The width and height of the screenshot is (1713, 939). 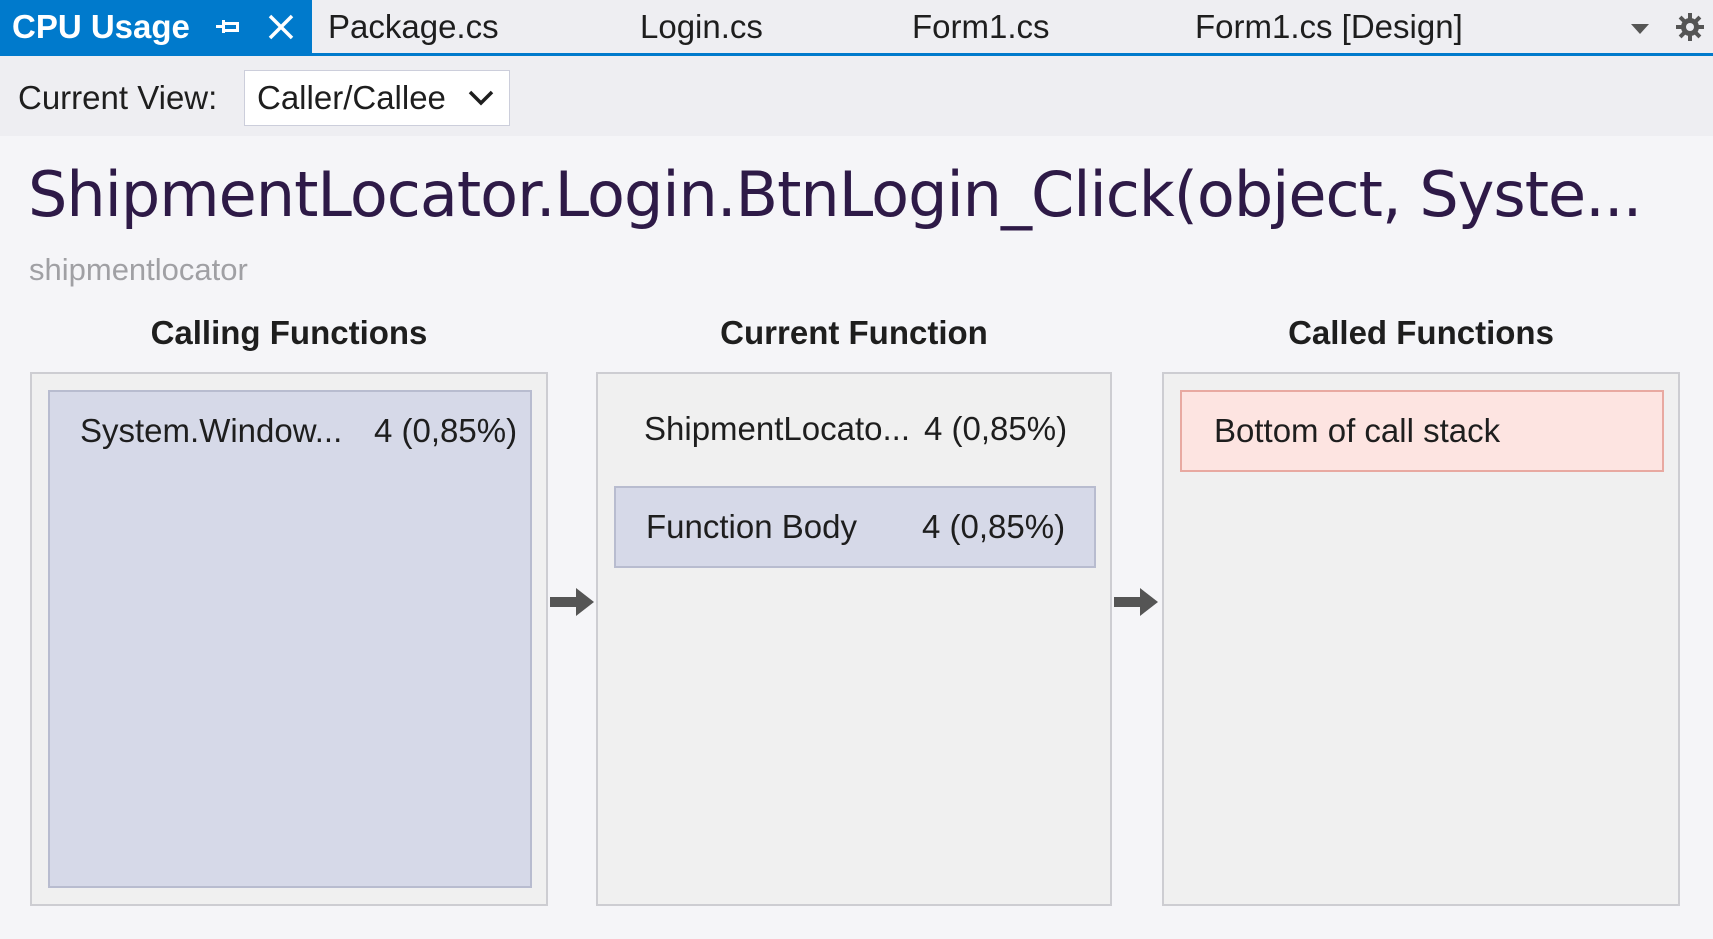 What do you see at coordinates (856, 96) in the screenshot?
I see `view-toolbar: Current View: Caller/Callee` at bounding box center [856, 96].